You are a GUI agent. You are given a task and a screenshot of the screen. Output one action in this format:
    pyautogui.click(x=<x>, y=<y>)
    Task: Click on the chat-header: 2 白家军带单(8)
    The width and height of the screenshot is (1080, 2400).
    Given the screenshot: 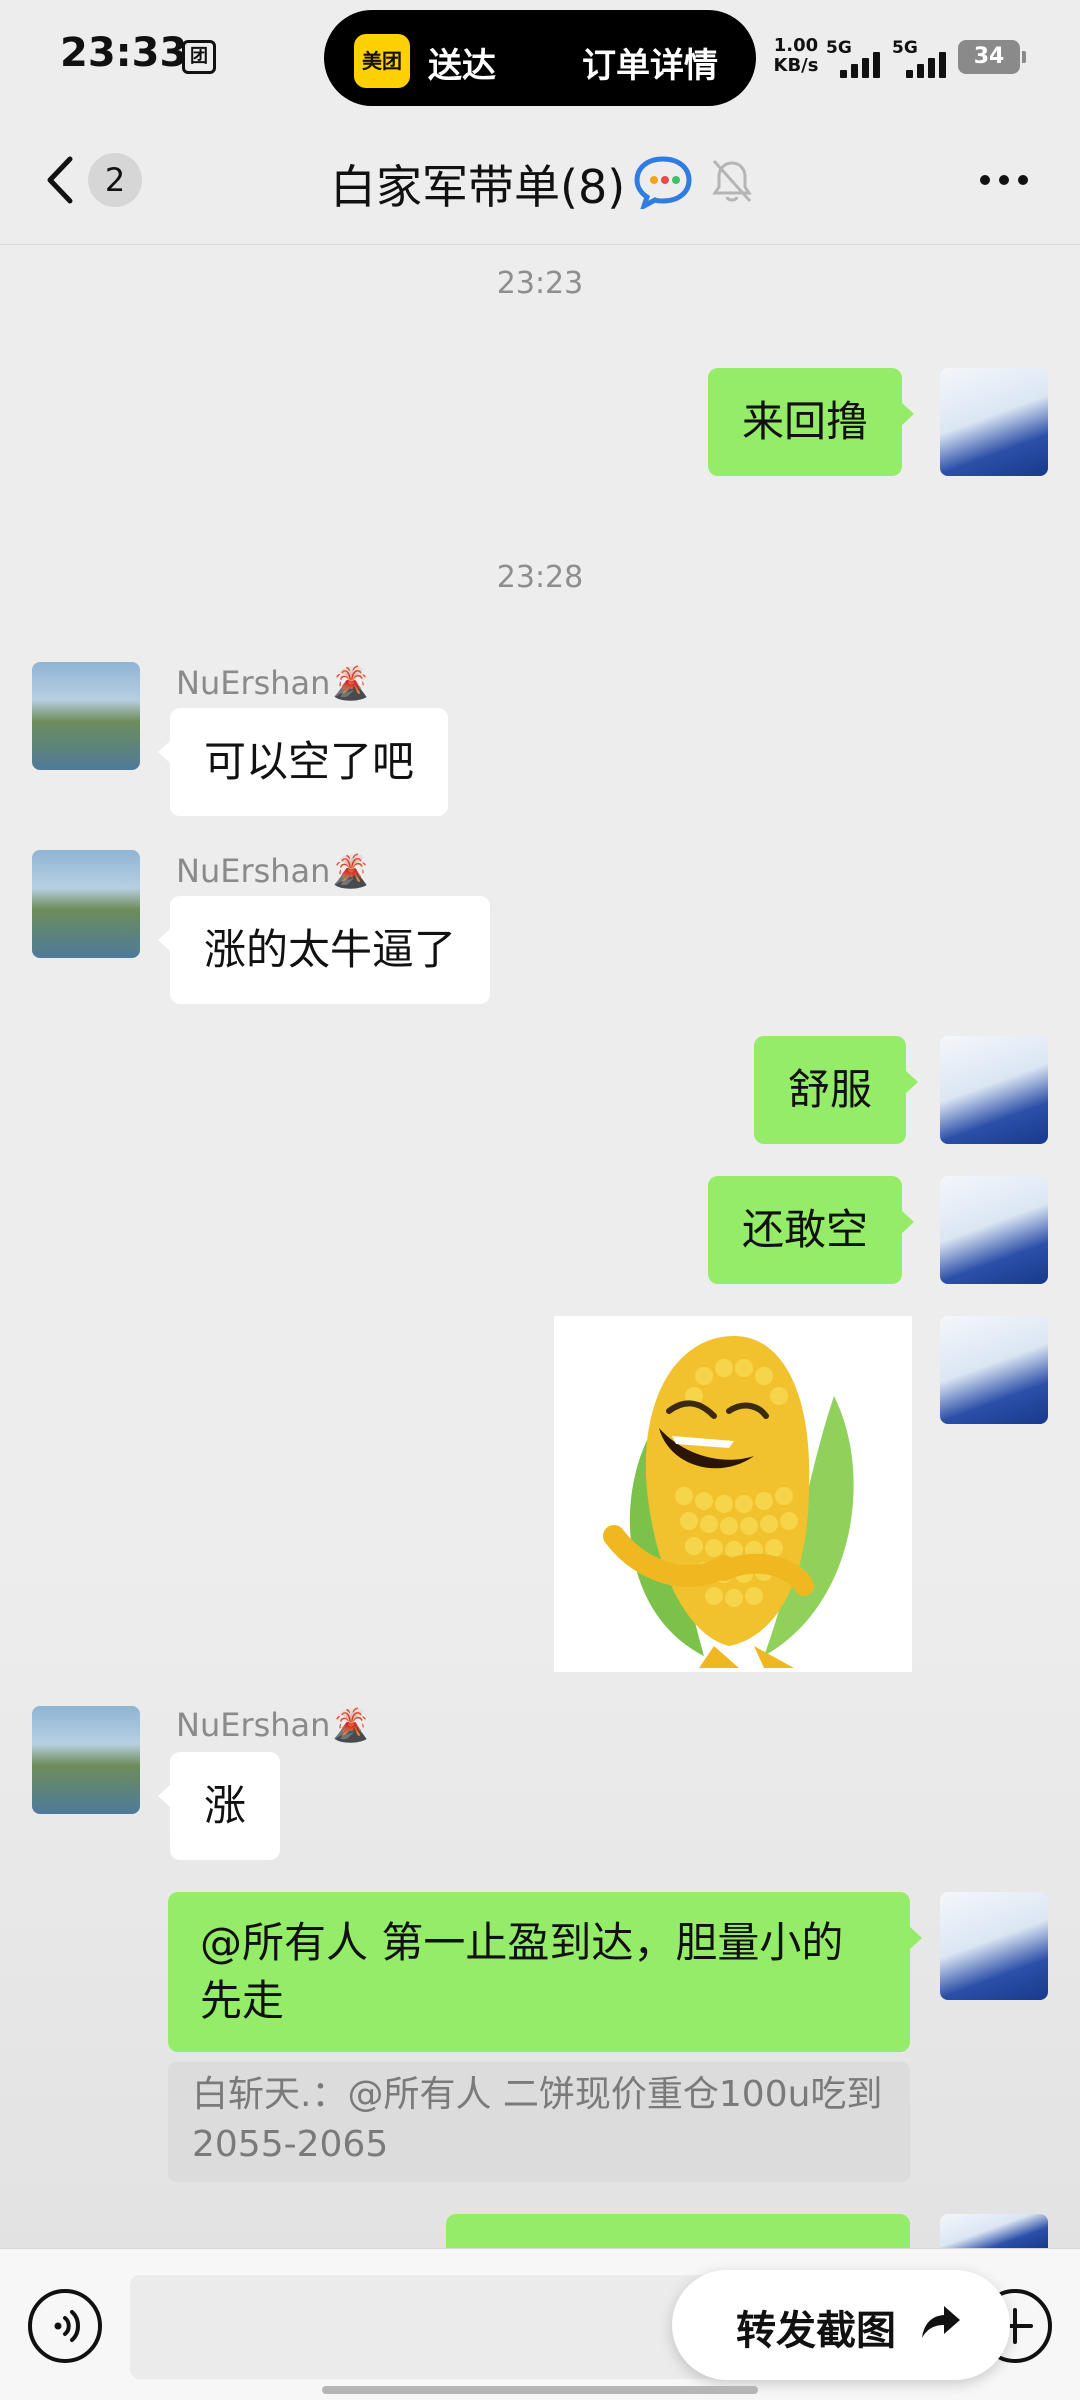 What is the action you would take?
    pyautogui.click(x=540, y=180)
    